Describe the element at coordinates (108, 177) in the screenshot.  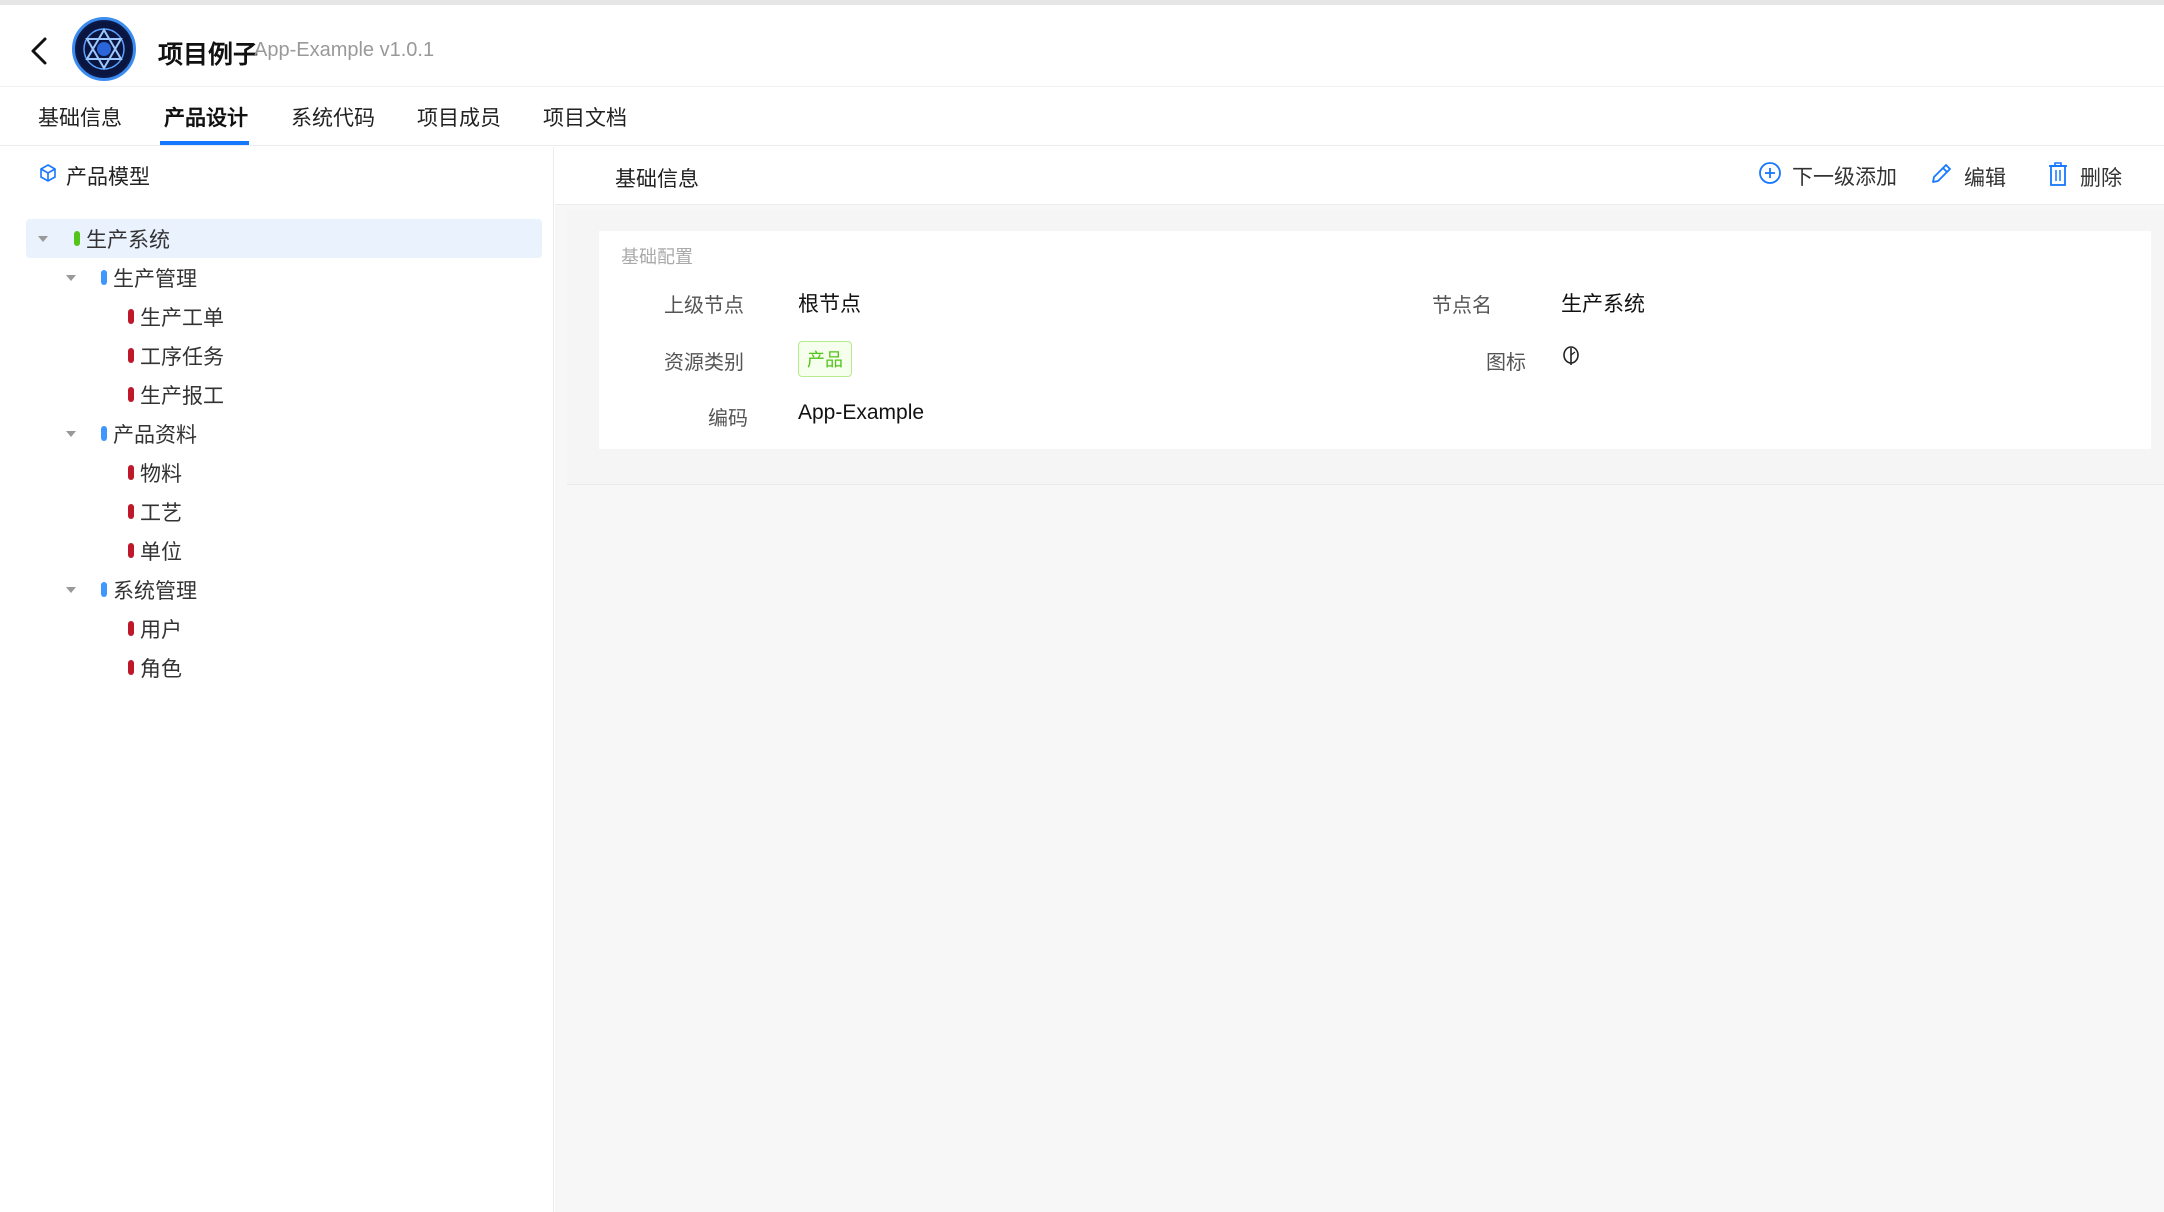
I see `panel-title: 产品模型` at that location.